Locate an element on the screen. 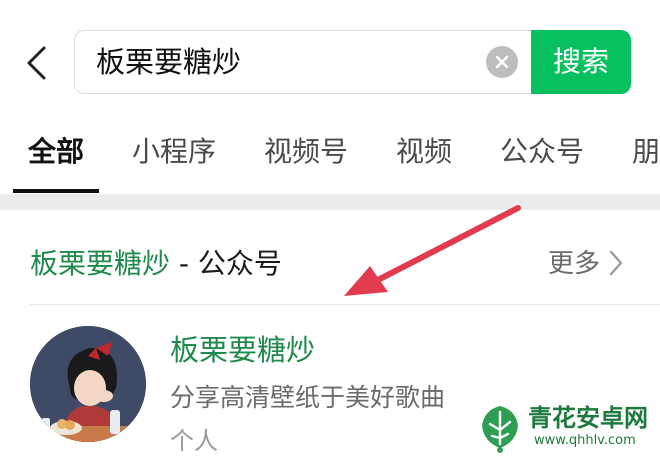 The image size is (660, 458). chevron-right-icon is located at coordinates (616, 263).